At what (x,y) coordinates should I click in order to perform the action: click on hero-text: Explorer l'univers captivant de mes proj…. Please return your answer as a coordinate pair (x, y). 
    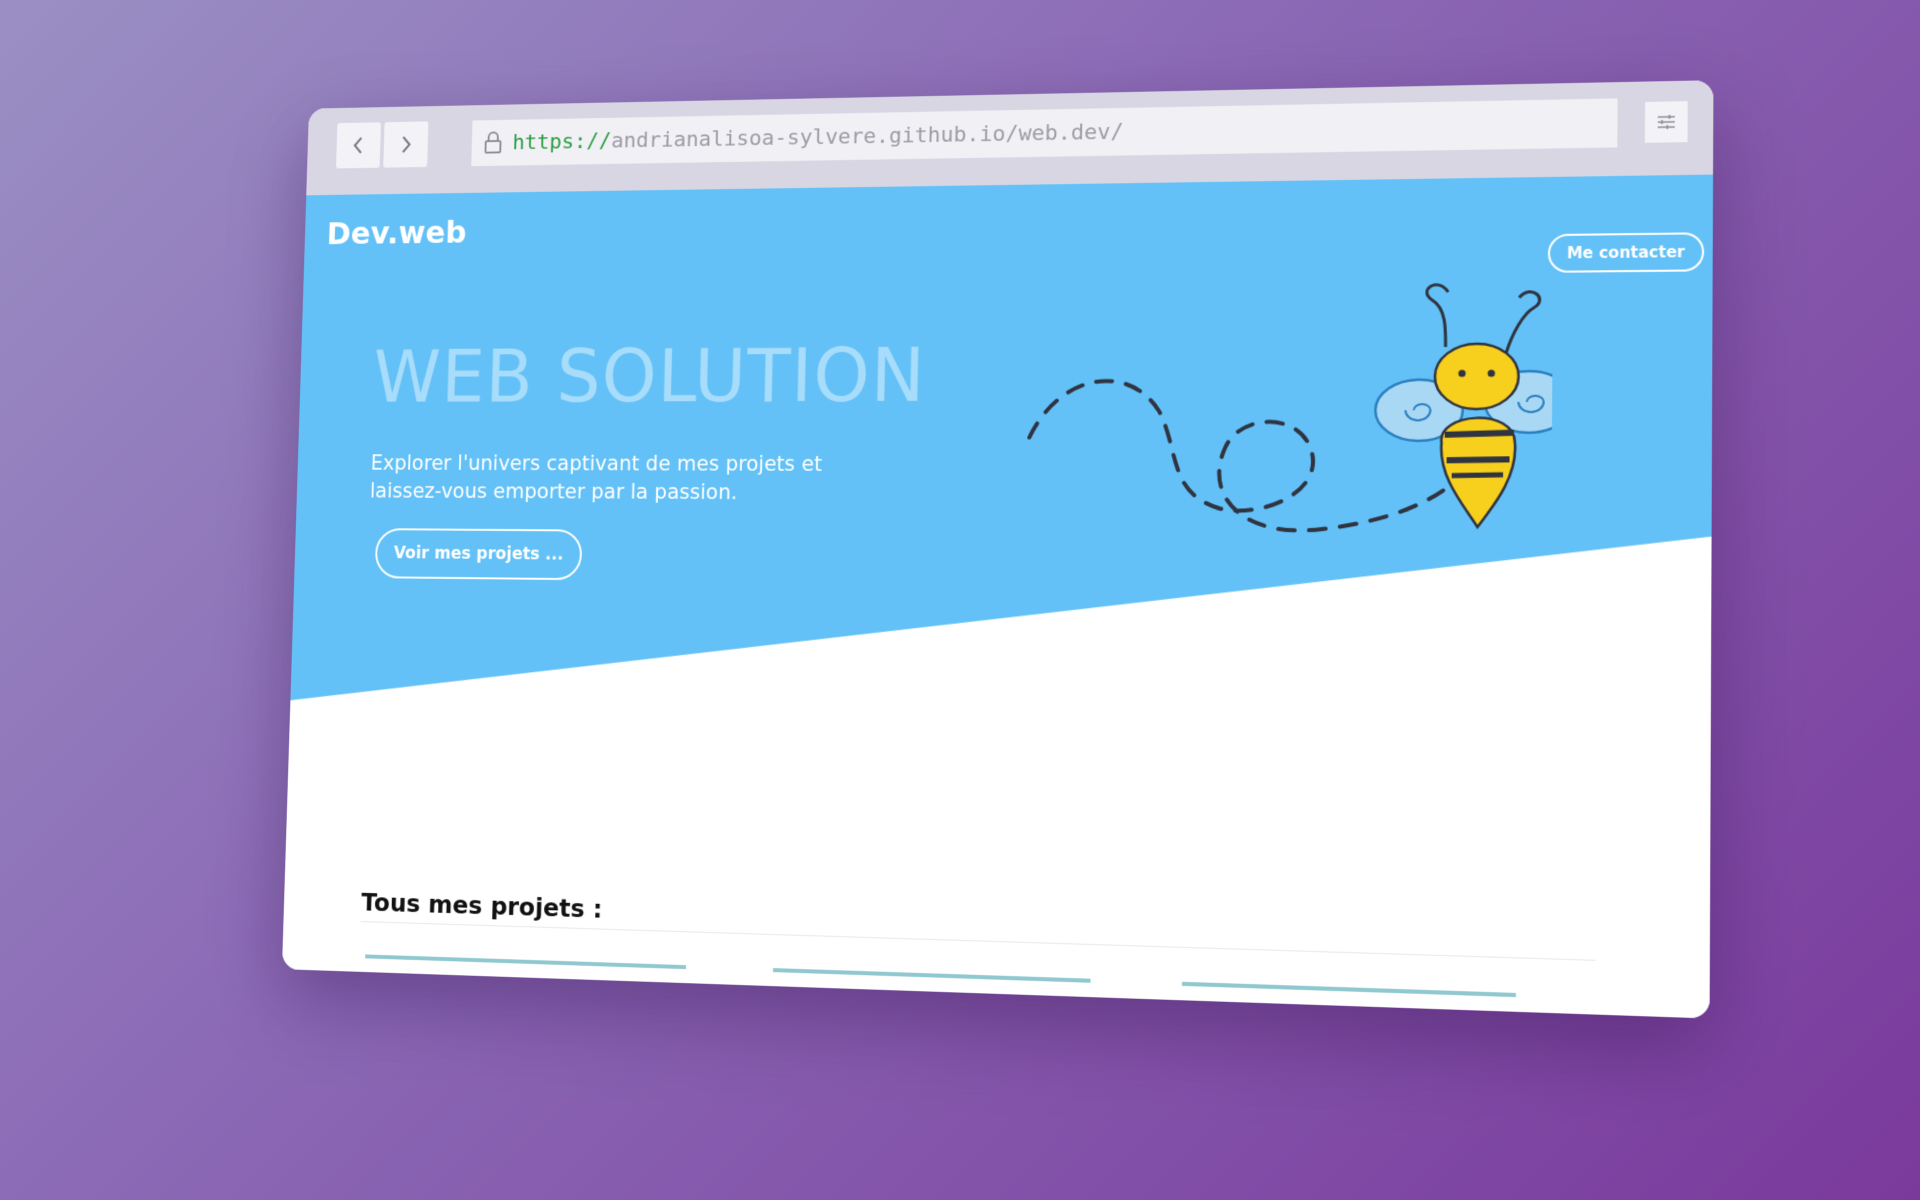
    Looking at the image, I should click on (596, 477).